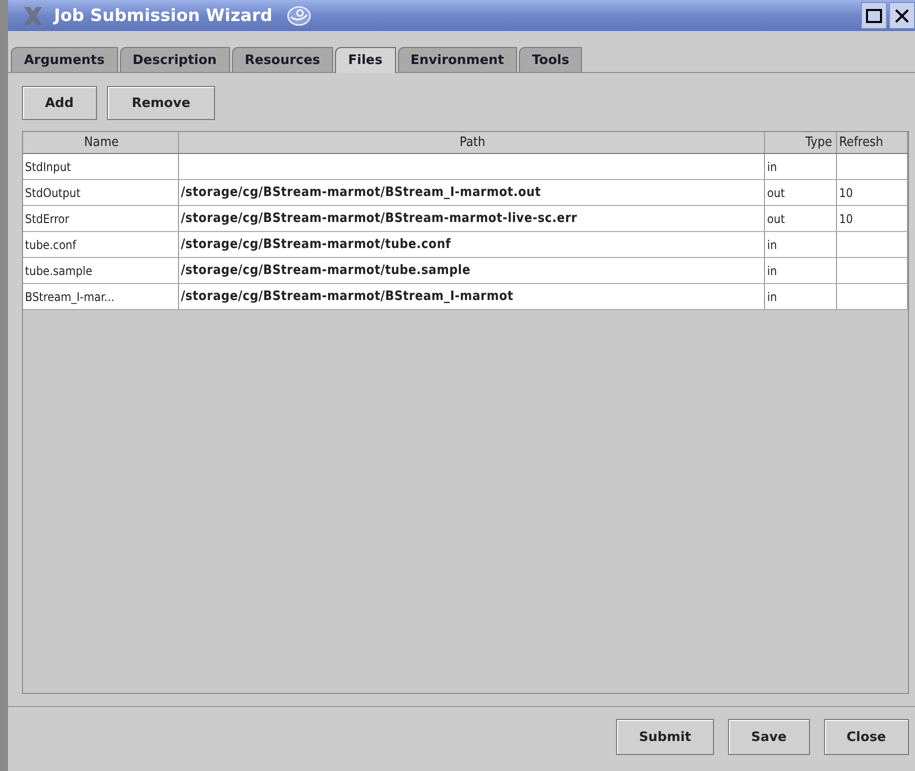 The width and height of the screenshot is (915, 771). What do you see at coordinates (175, 59) in the screenshot?
I see `tab: Description` at bounding box center [175, 59].